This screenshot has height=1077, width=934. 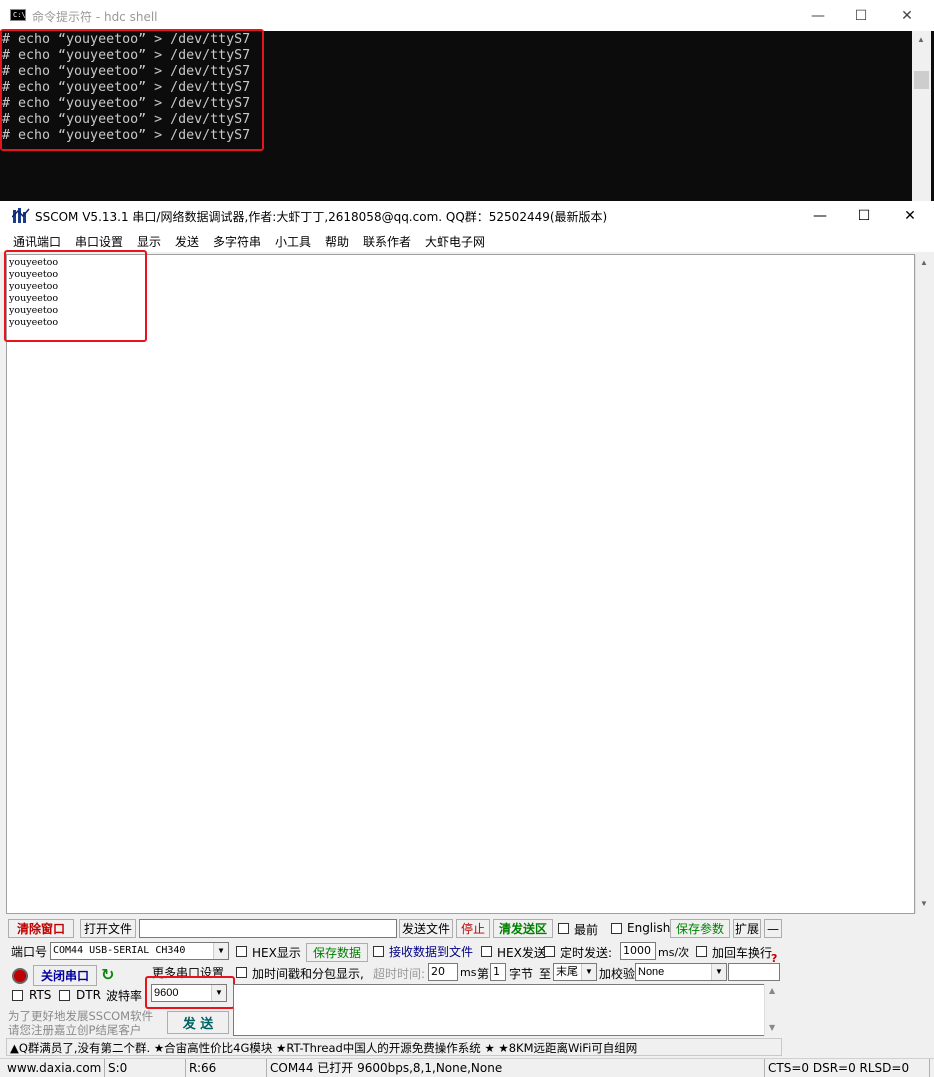 I want to click on open-file-button: 打开文件, so click(x=108, y=928).